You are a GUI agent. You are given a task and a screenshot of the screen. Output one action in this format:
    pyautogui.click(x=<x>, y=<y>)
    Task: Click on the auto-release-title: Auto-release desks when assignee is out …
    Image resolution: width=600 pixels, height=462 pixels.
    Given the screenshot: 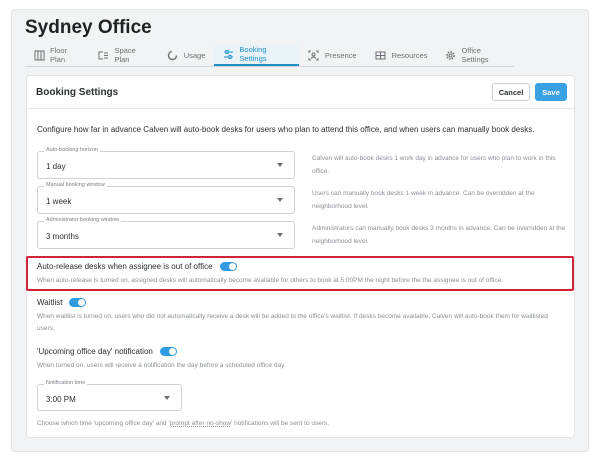 What is the action you would take?
    pyautogui.click(x=137, y=266)
    